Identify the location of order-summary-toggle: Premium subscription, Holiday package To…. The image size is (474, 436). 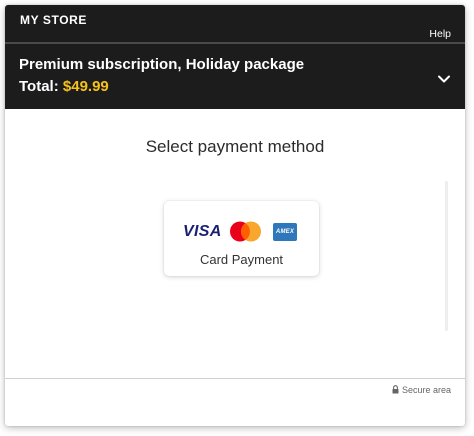
(235, 76).